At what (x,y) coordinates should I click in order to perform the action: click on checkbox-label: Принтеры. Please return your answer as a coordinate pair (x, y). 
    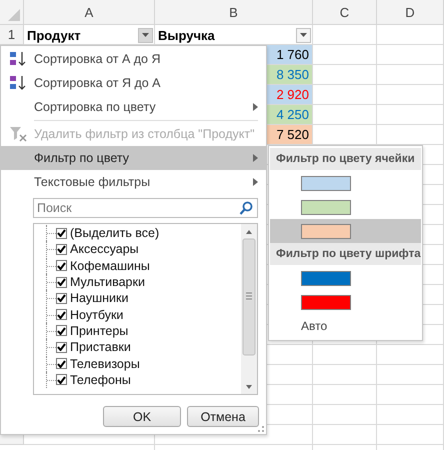
    Looking at the image, I should click on (99, 331).